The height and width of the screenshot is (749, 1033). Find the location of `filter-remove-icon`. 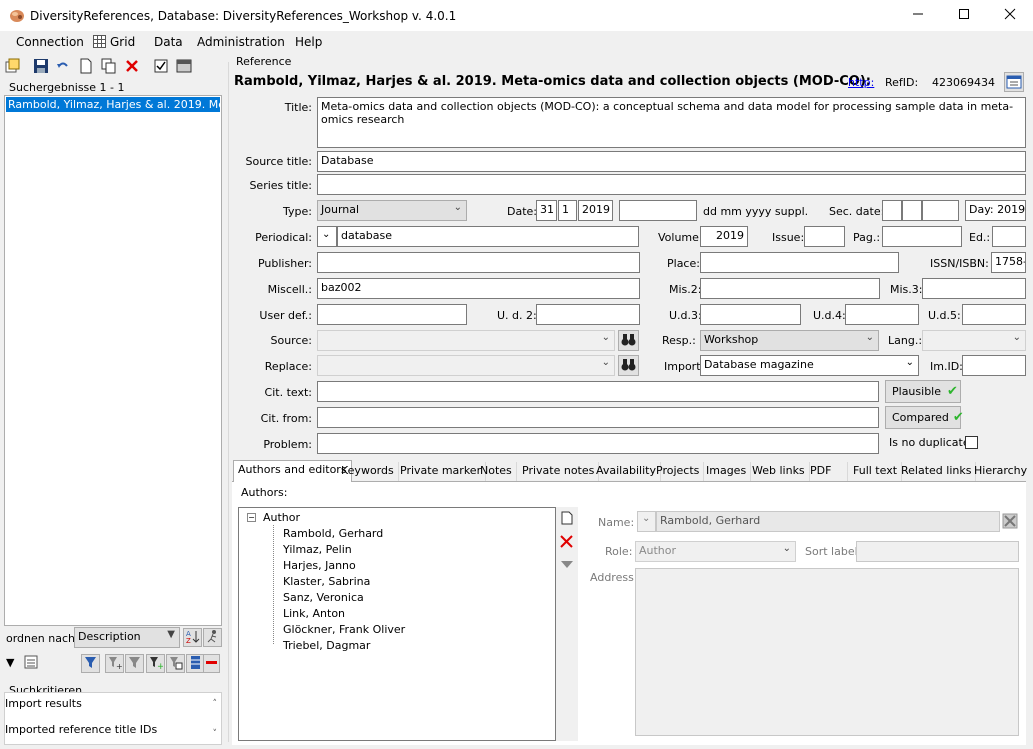

filter-remove-icon is located at coordinates (134, 663).